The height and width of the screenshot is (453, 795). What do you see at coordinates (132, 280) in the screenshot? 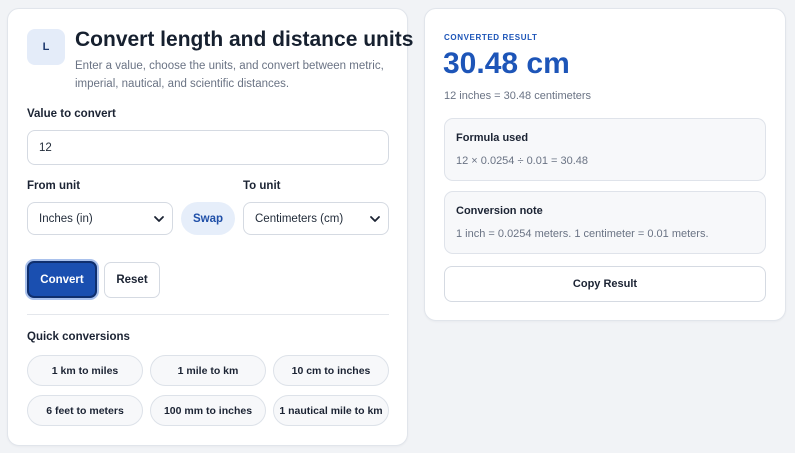
I see `reset-button: Reset` at bounding box center [132, 280].